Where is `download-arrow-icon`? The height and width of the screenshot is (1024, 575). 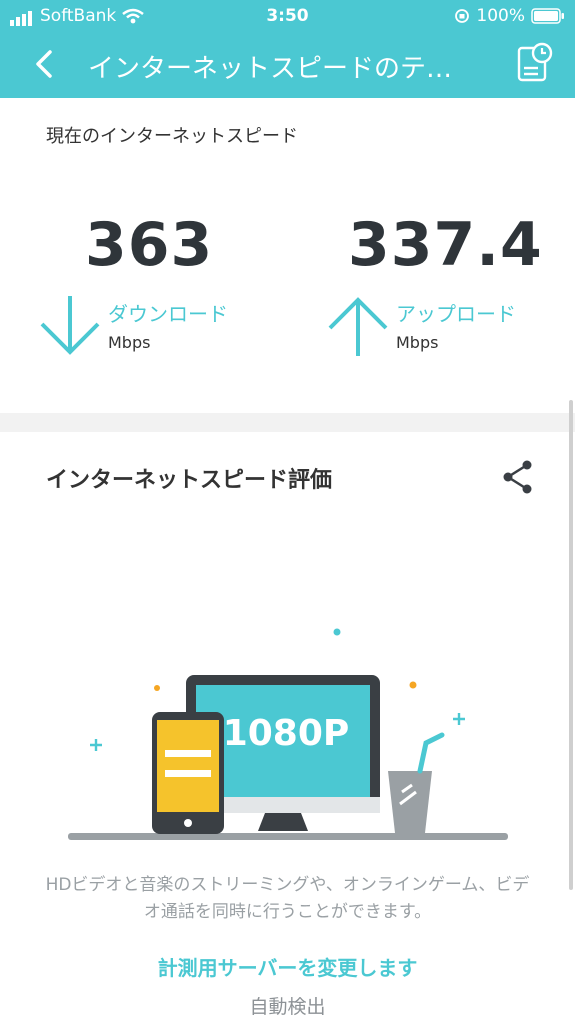
download-arrow-icon is located at coordinates (70, 325).